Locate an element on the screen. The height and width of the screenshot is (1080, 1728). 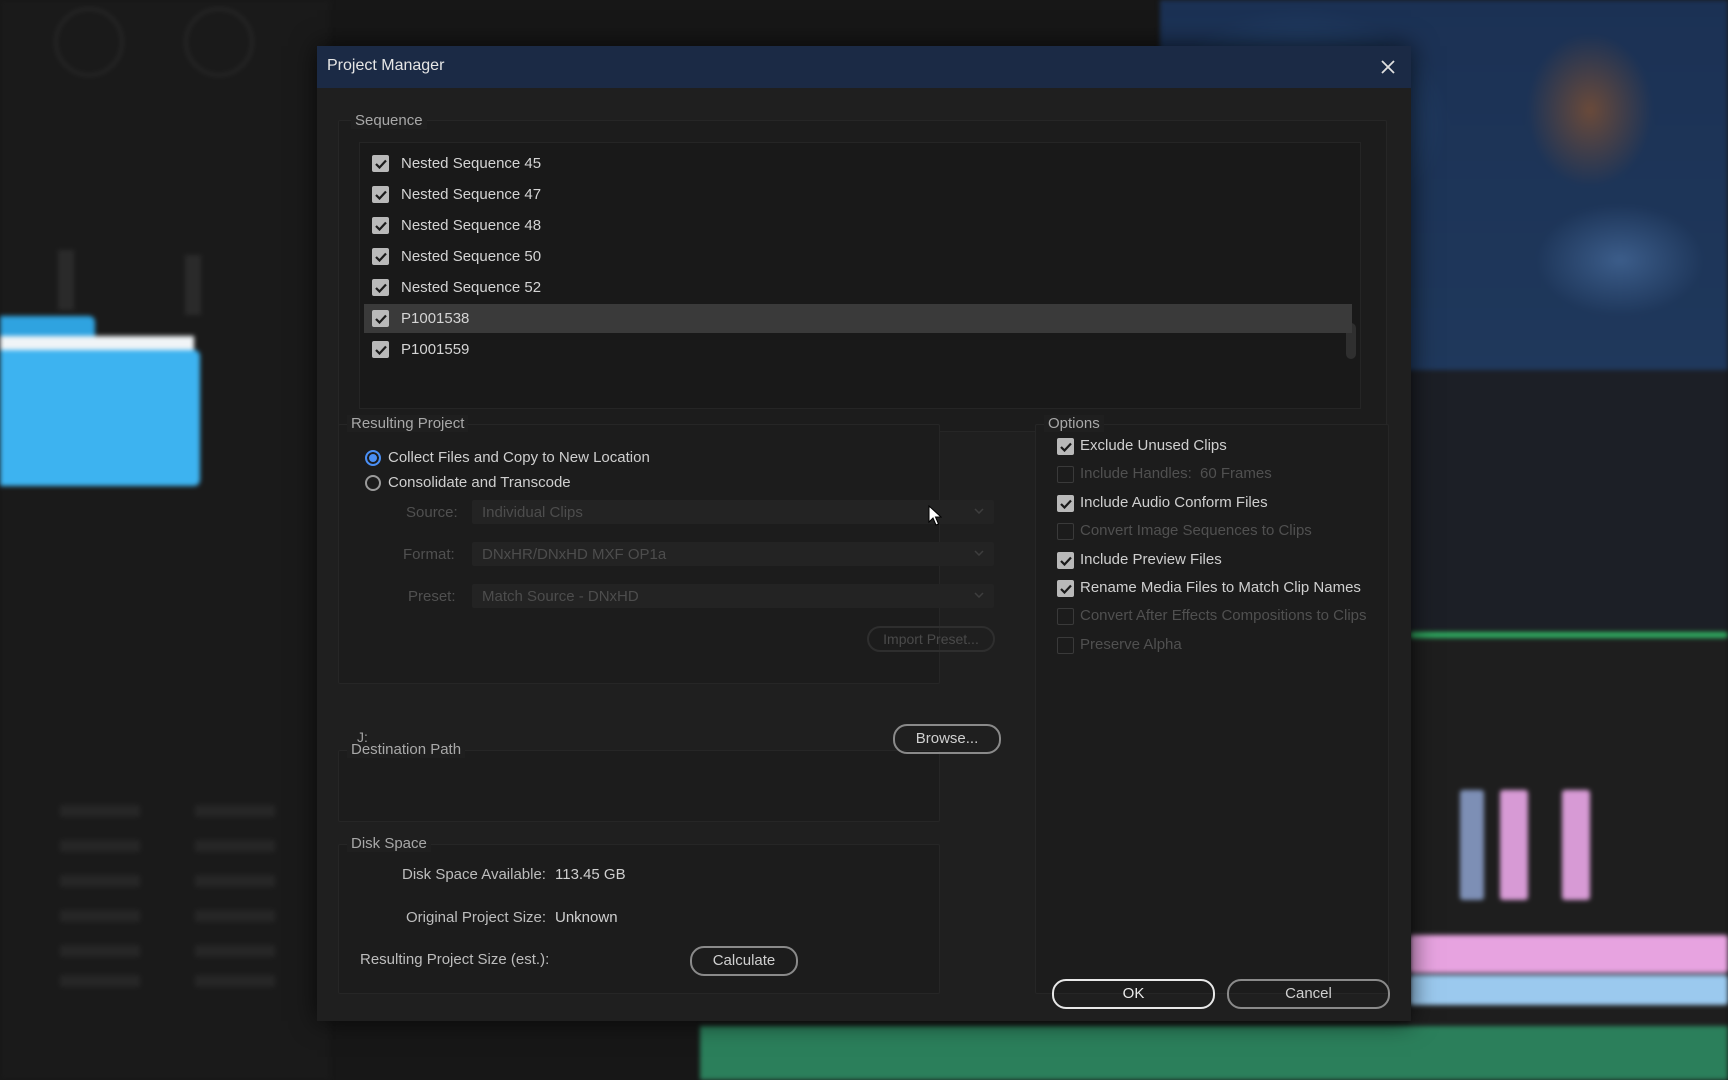
resulting-project-label: Resulting Project is located at coordinates (408, 423).